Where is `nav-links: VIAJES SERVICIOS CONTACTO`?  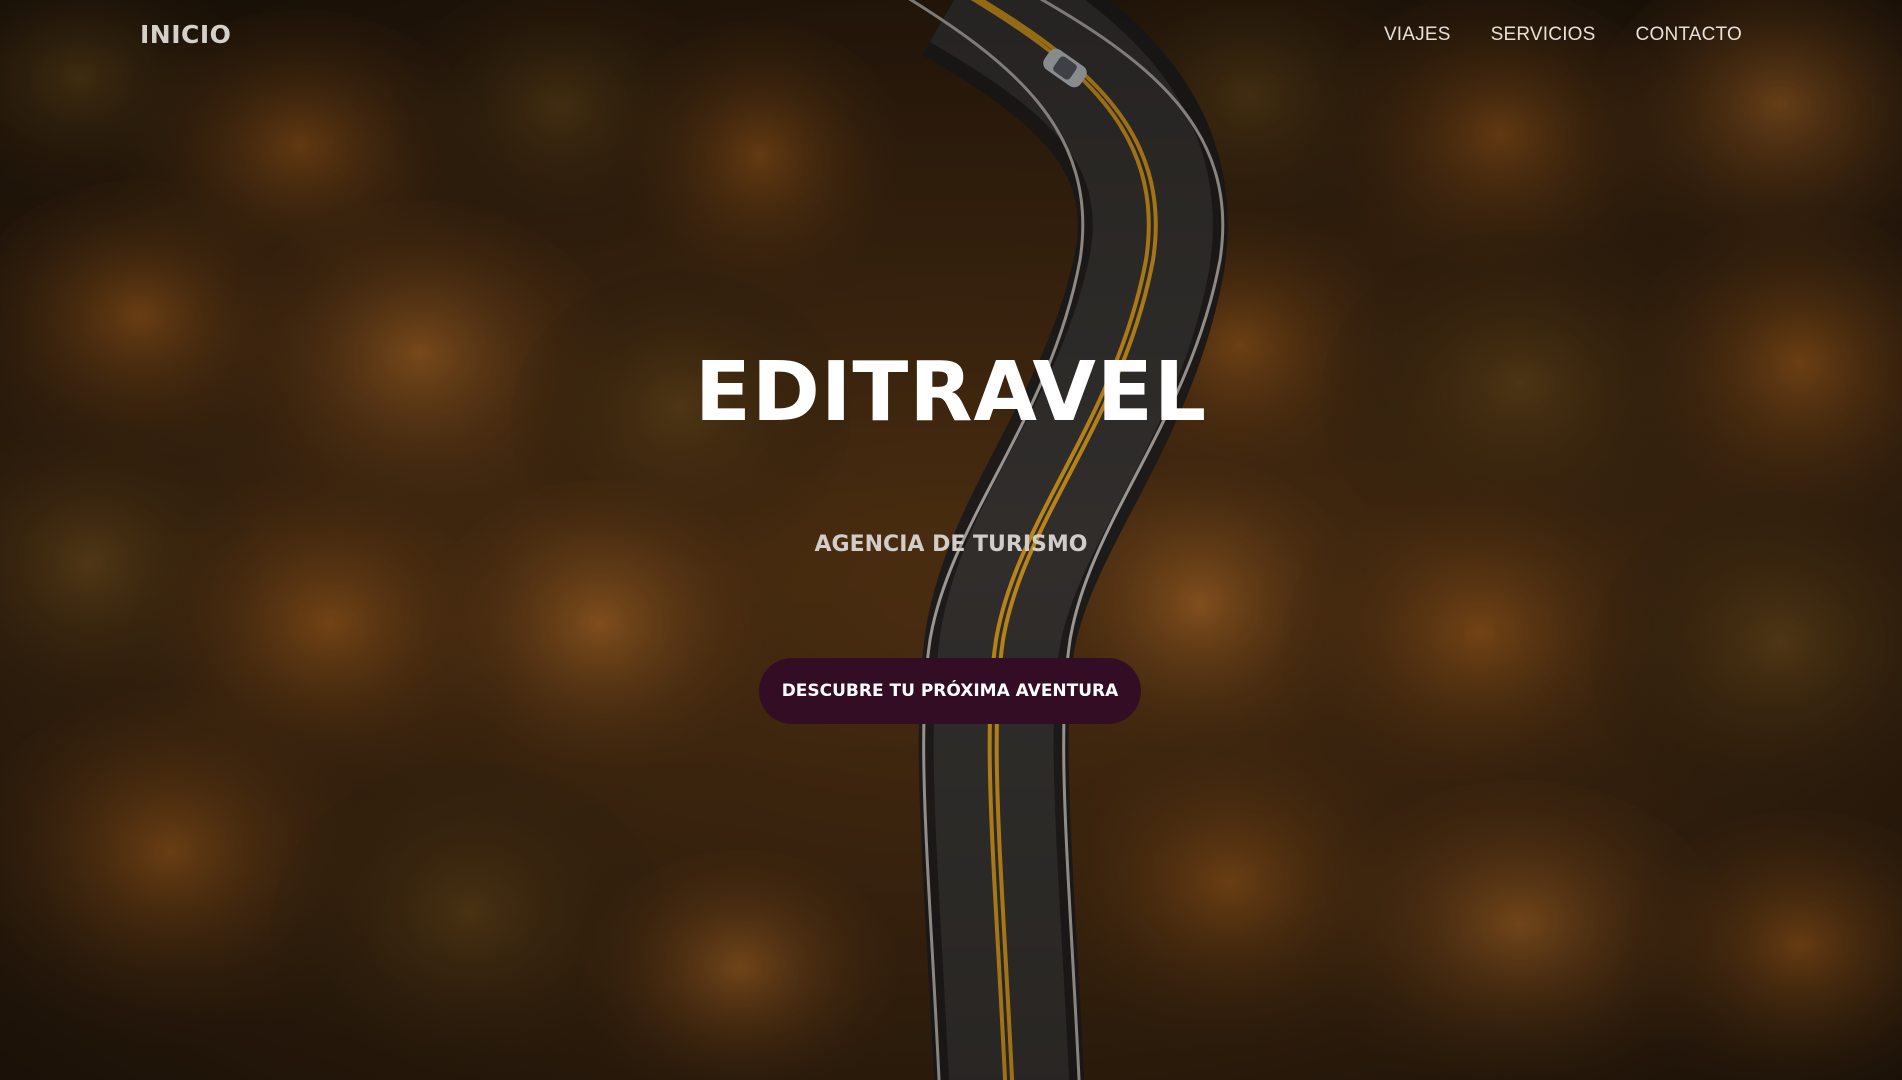 nav-links: VIAJES SERVICIOS CONTACTO is located at coordinates (1563, 35).